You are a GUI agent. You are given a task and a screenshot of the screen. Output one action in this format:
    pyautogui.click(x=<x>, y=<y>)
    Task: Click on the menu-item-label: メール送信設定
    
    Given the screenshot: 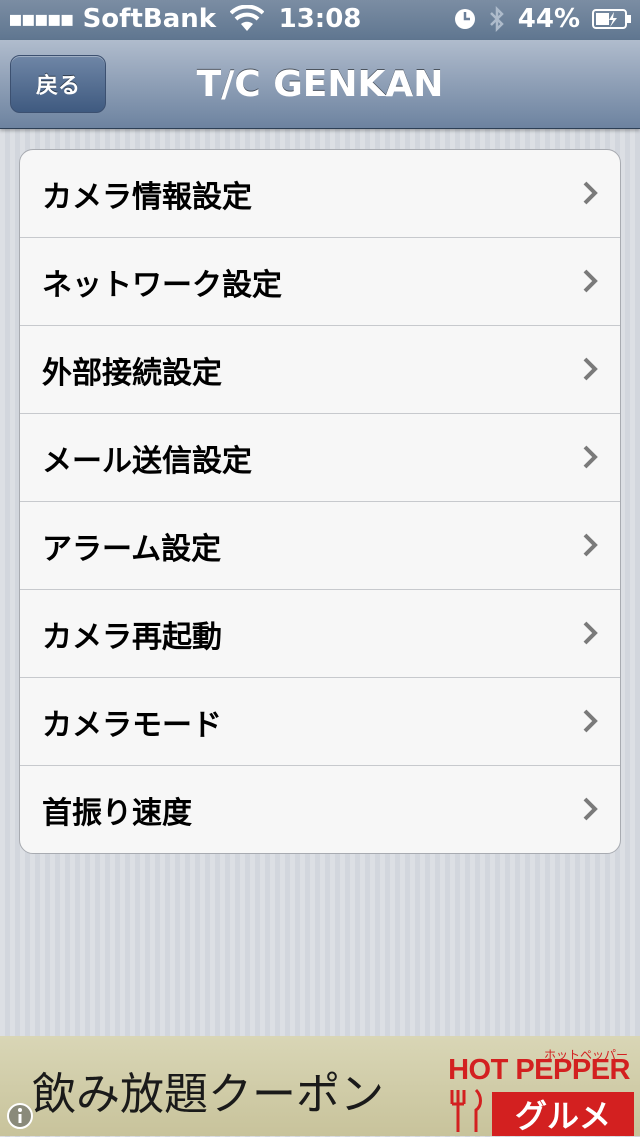 What is the action you would take?
    pyautogui.click(x=147, y=461)
    